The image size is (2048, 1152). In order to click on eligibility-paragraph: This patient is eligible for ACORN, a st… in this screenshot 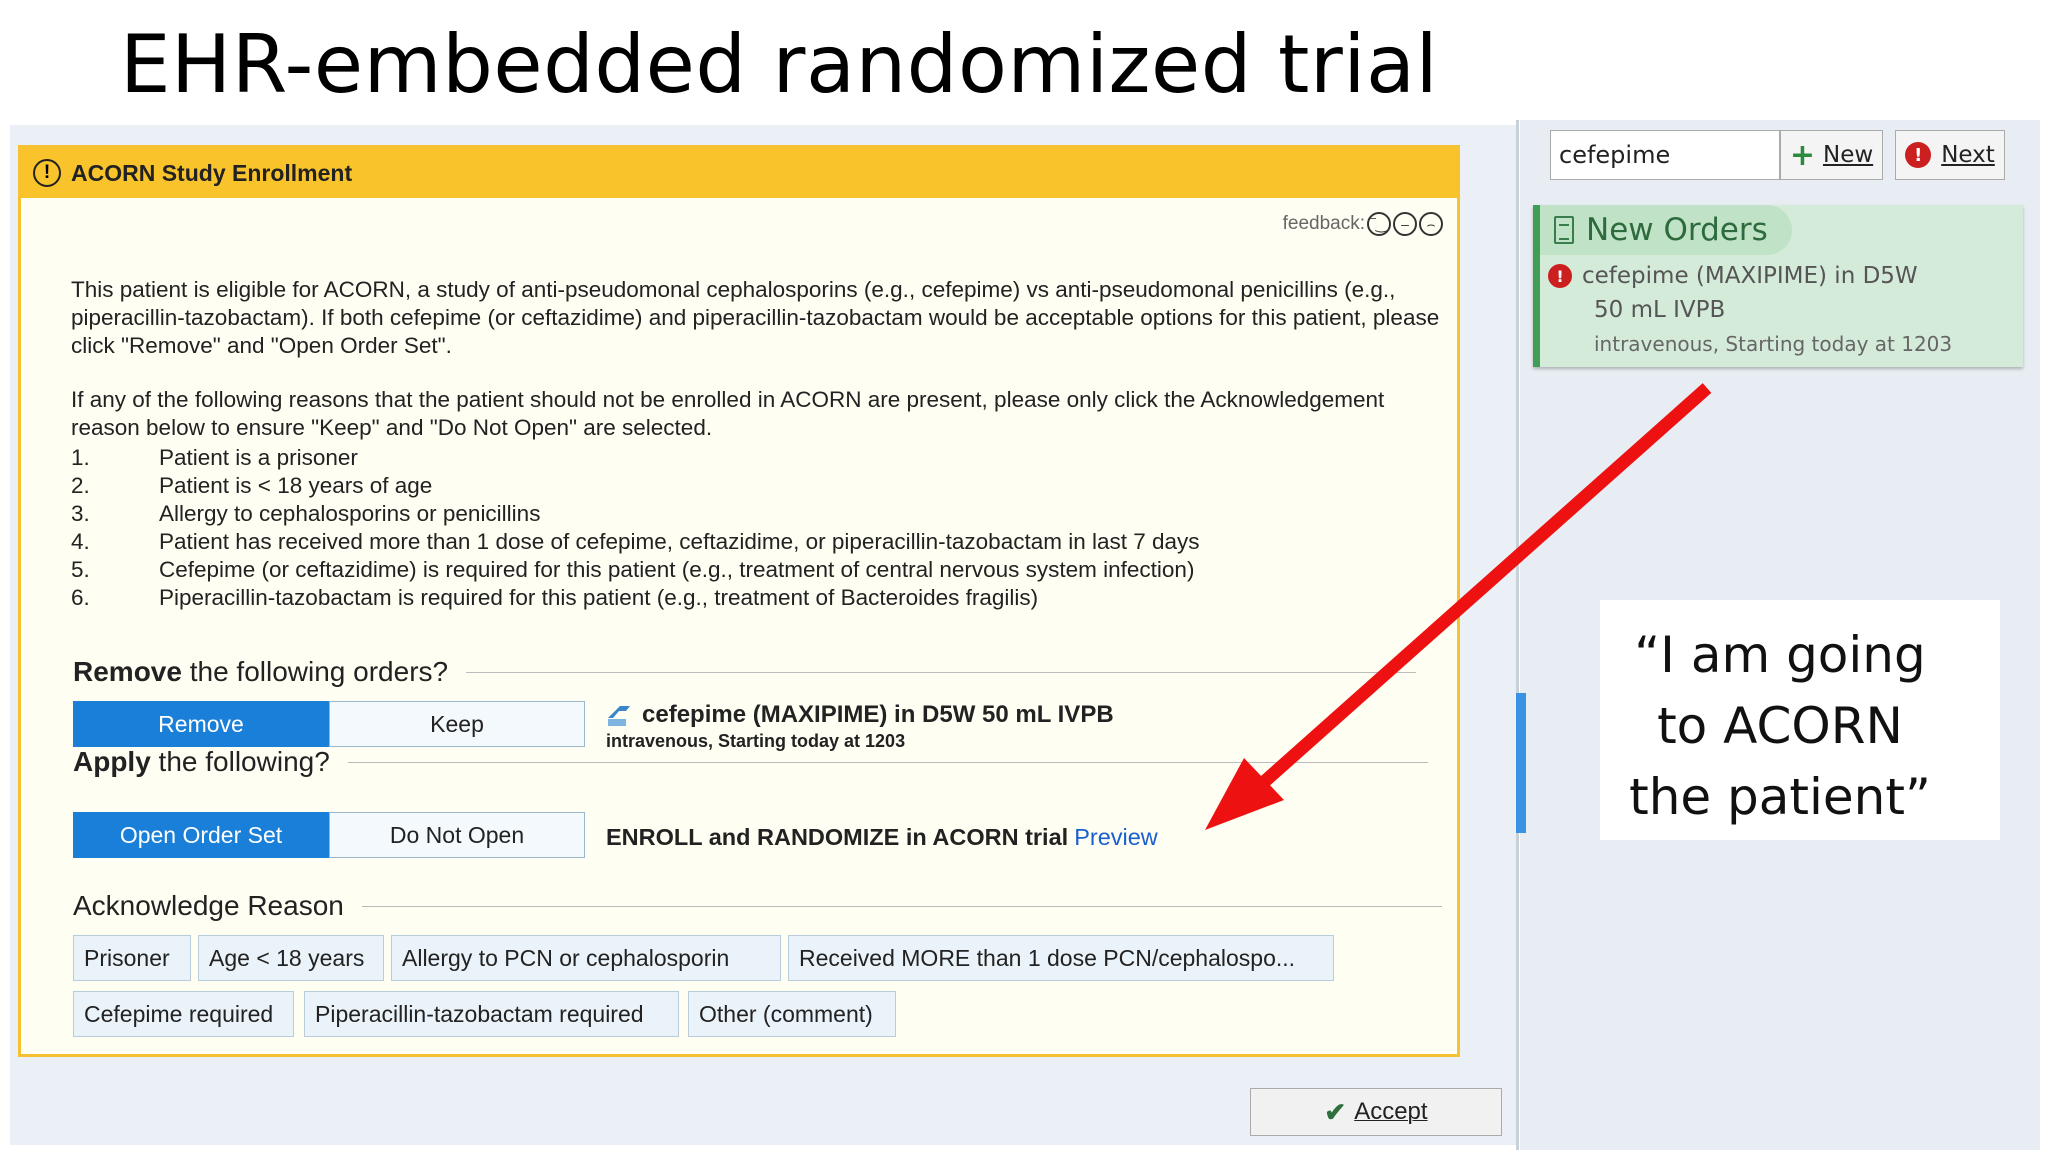, I will do `click(755, 317)`.